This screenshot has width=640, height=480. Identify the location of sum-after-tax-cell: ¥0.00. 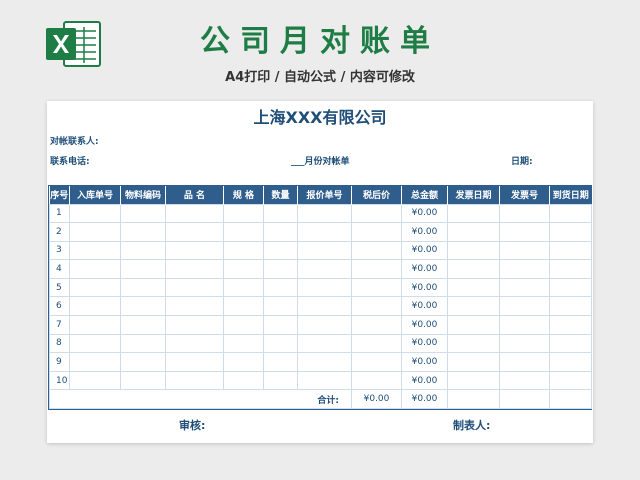
(376, 399).